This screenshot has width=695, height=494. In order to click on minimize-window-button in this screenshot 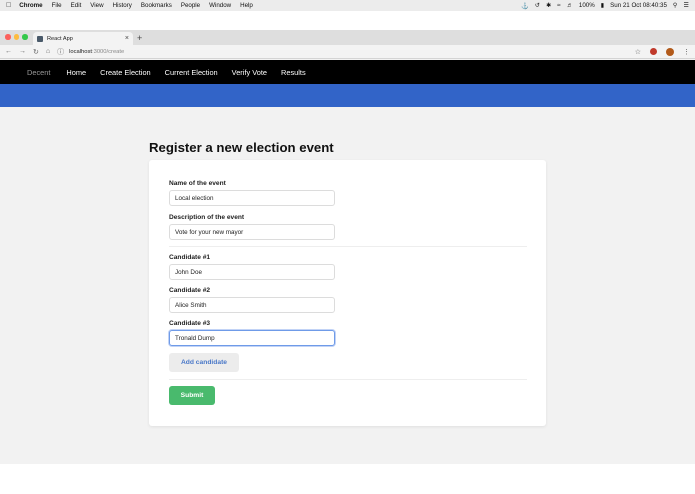, I will do `click(16, 37)`.